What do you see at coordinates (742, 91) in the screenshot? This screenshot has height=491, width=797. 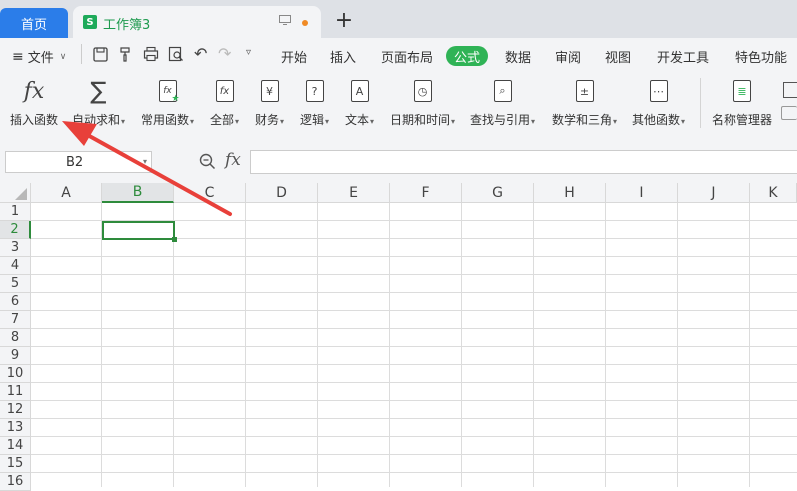 I see `name-manager-icon: ≣` at bounding box center [742, 91].